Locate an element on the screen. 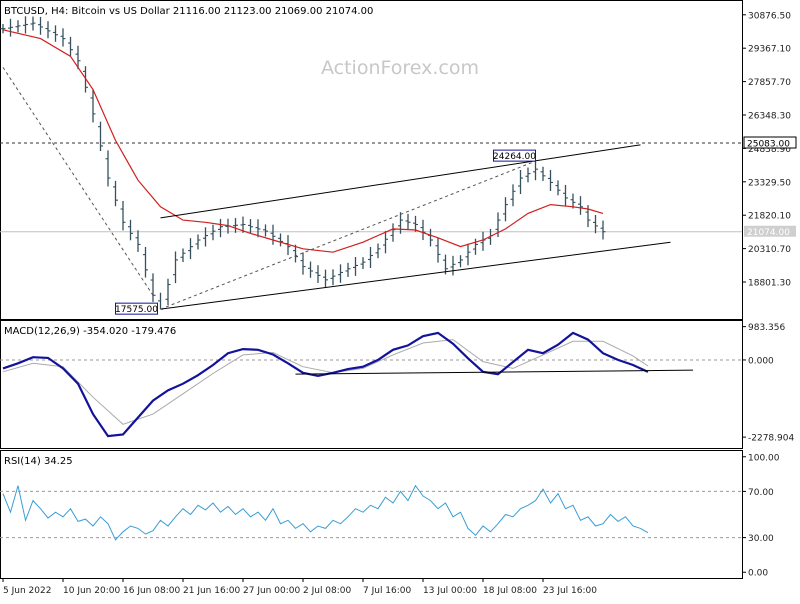 Image resolution: width=800 pixels, height=604 pixels. macd-signal-line is located at coordinates (325, 382).